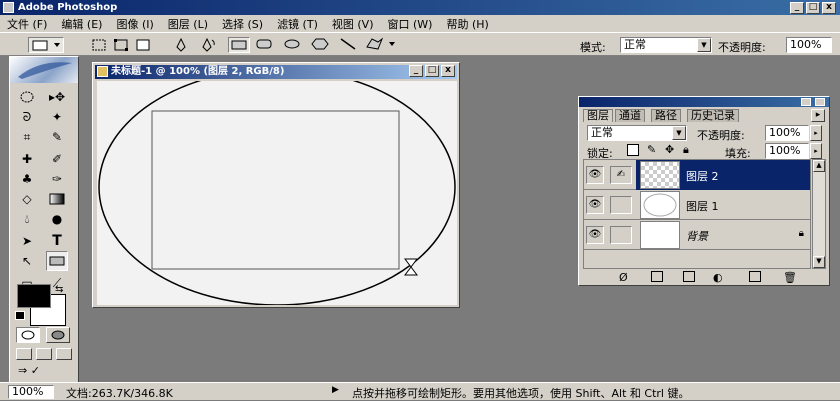 The image size is (840, 401). I want to click on quick-mask-button, so click(58, 335).